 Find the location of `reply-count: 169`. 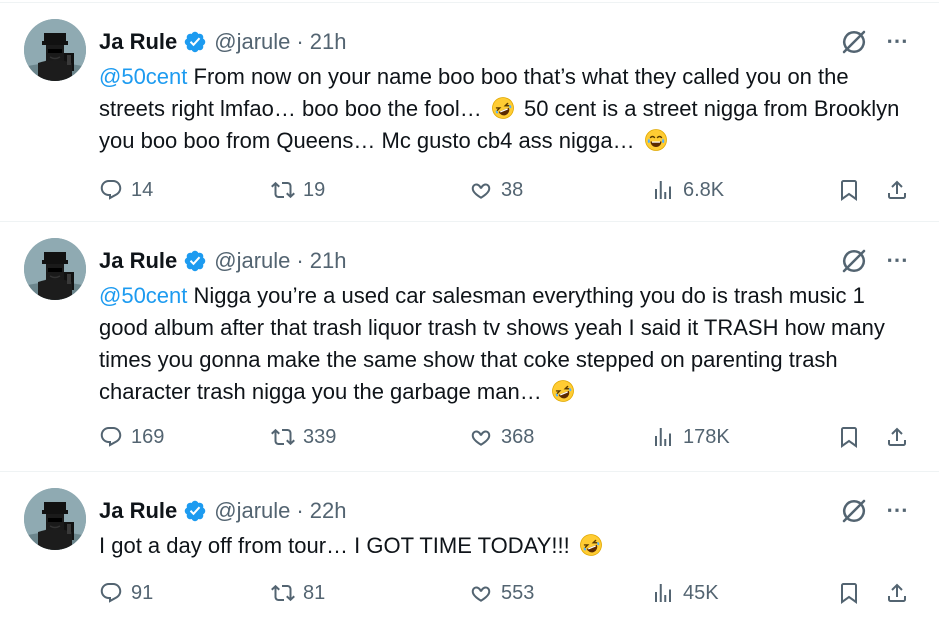

reply-count: 169 is located at coordinates (148, 436).